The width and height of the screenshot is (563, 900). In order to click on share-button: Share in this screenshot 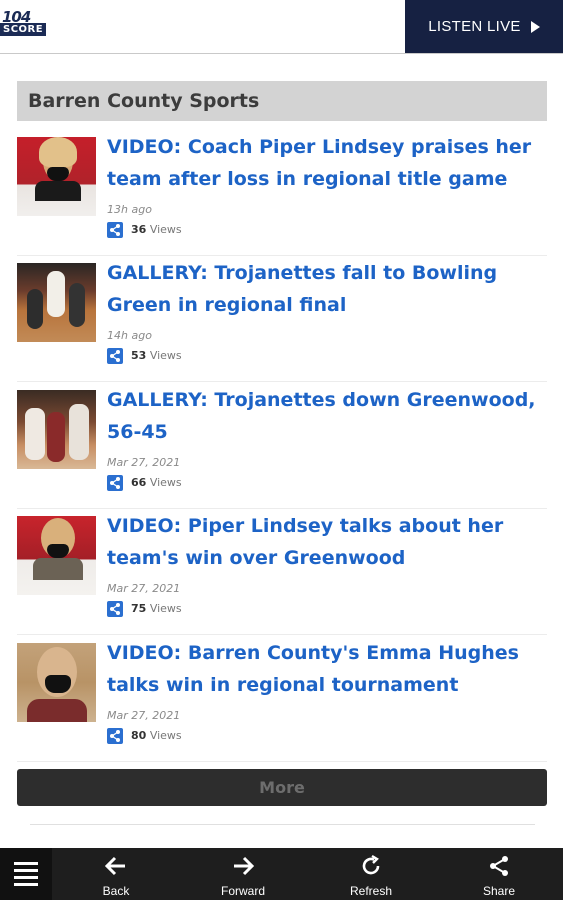, I will do `click(499, 874)`.